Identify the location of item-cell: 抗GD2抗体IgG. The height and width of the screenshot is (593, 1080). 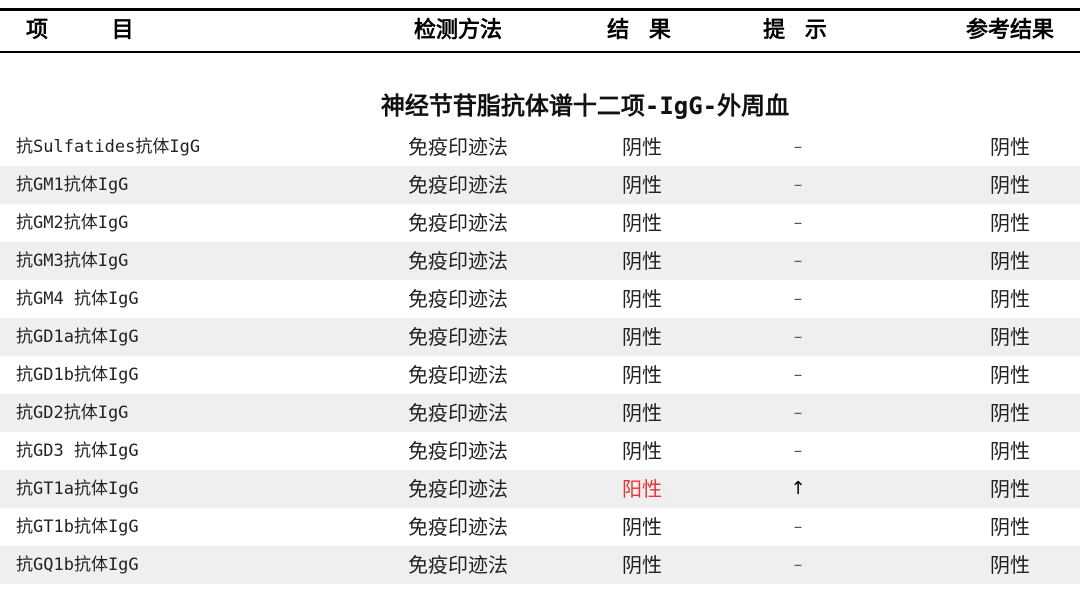
(72, 413).